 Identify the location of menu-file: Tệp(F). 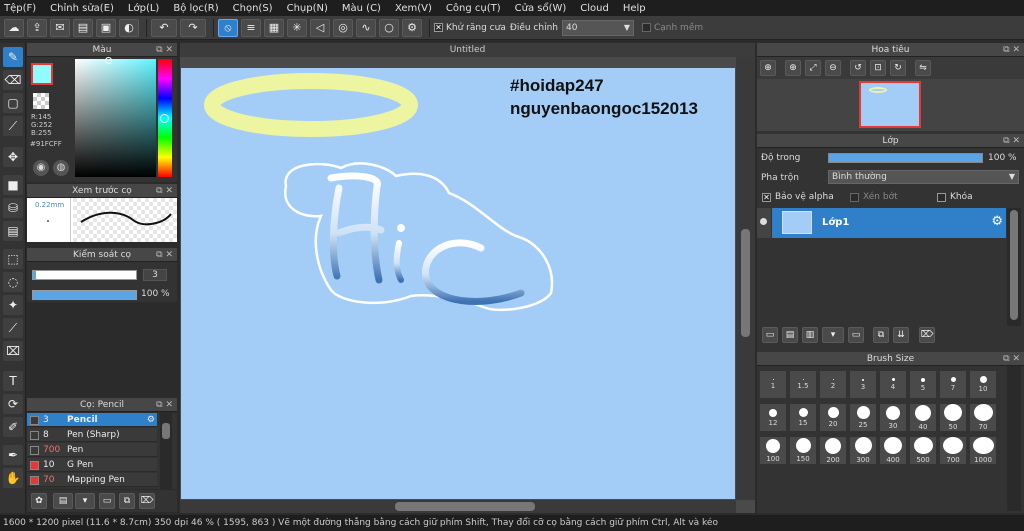
(20, 8).